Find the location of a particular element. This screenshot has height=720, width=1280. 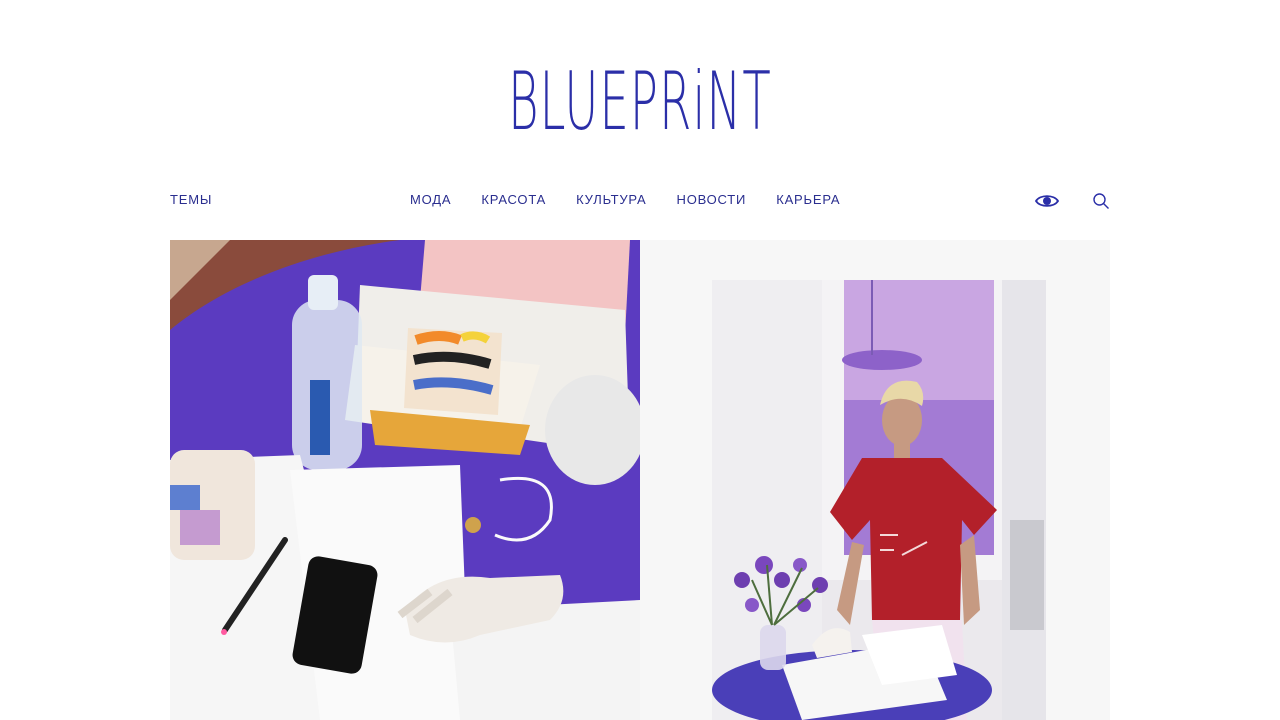

search-icon is located at coordinates (1101, 203).